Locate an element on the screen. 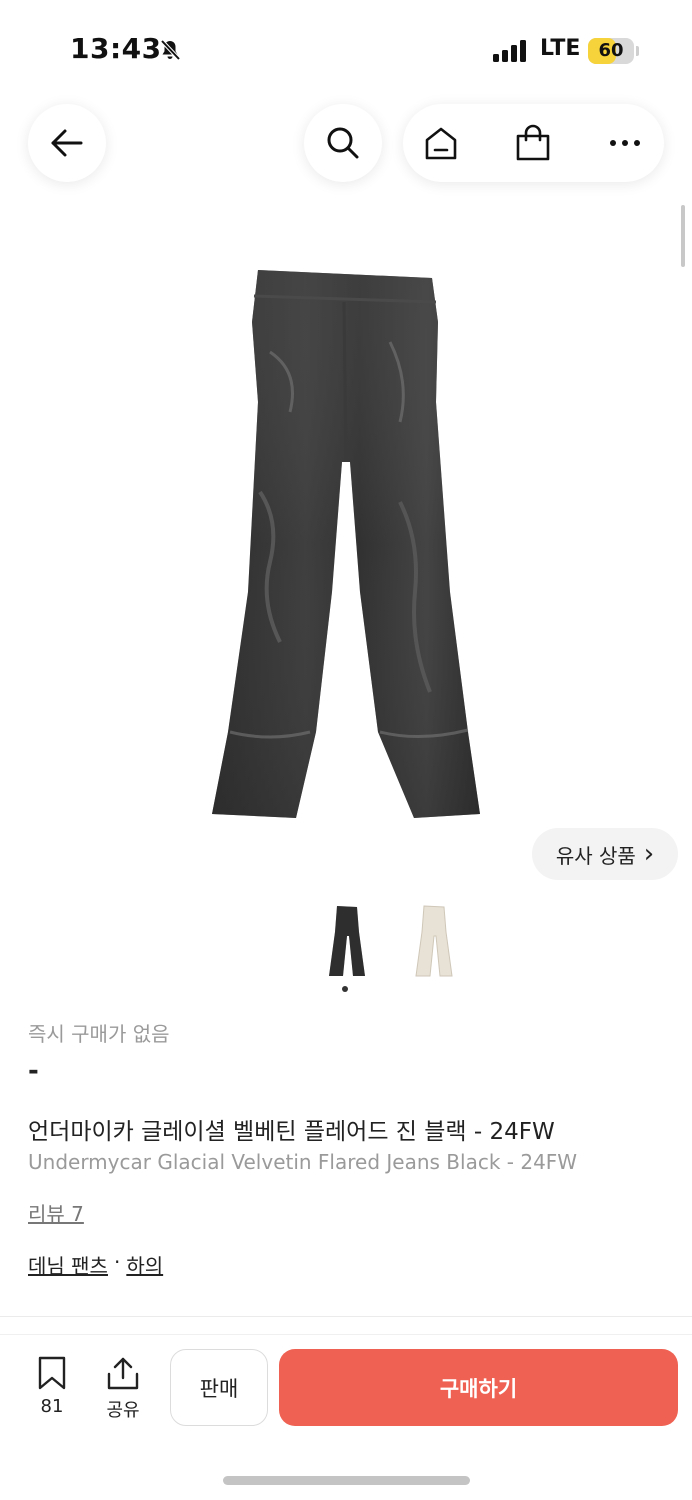 This screenshot has width=692, height=1500. scroll-indicator is located at coordinates (683, 236).